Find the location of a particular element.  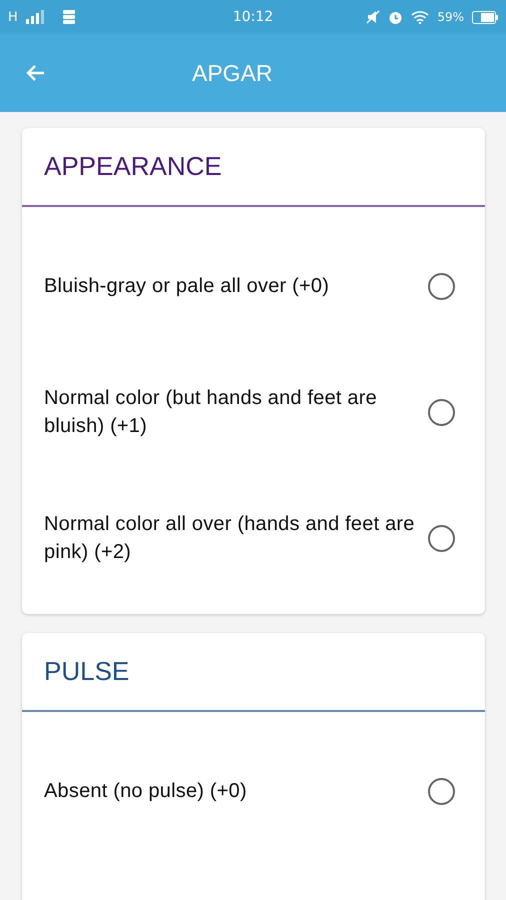

option-label: Absent (no pulse) (+0) is located at coordinates (146, 791).